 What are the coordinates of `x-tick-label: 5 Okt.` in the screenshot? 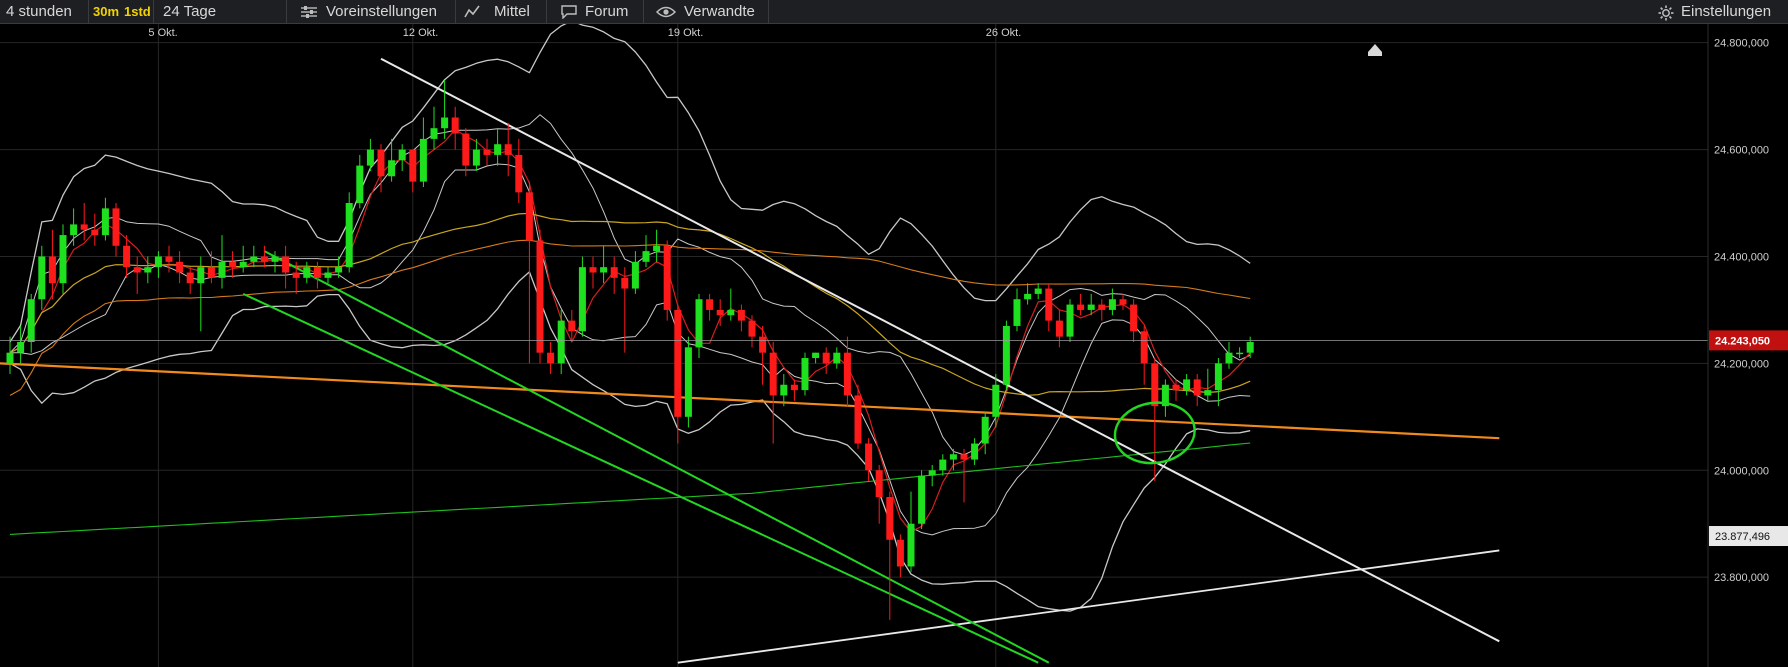 It's located at (162, 33).